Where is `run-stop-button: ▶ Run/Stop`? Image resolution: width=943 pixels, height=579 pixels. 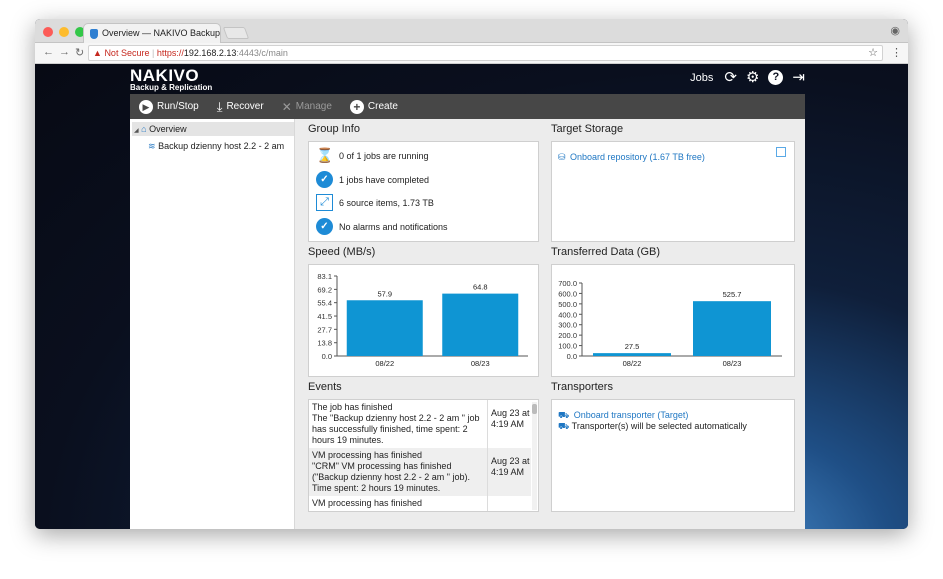
run-stop-button: ▶ Run/Stop is located at coordinates (169, 106).